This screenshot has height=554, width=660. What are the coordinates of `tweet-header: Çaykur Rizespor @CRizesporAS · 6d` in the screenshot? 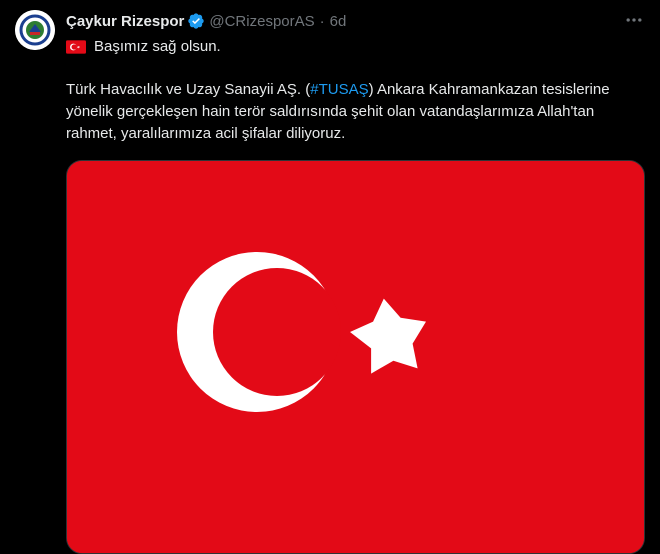 It's located at (206, 21).